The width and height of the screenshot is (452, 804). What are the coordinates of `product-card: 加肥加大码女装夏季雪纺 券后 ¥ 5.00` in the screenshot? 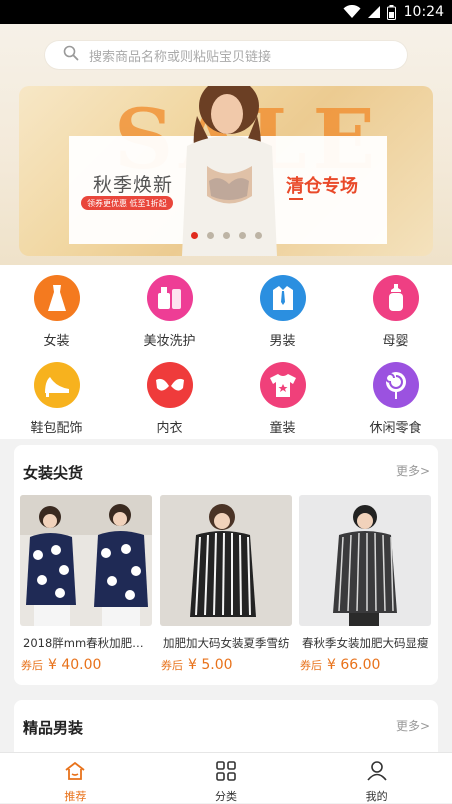 It's located at (226, 584).